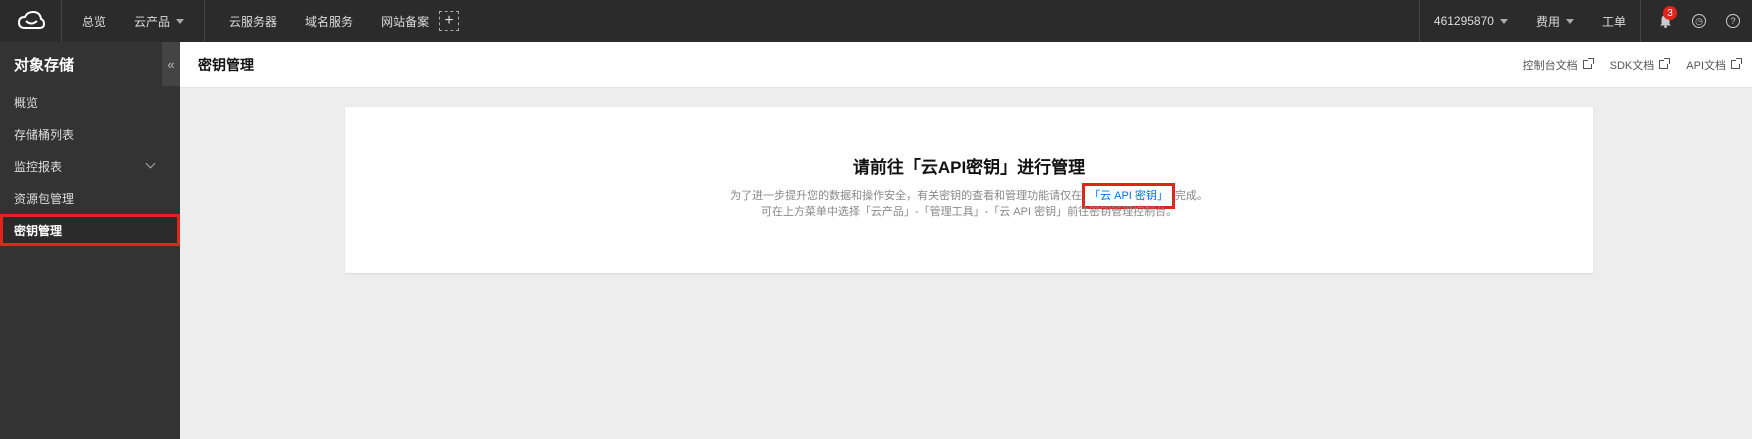 This screenshot has width=1752, height=439. What do you see at coordinates (90, 102) in the screenshot?
I see `sidebar-item-overview: 概览` at bounding box center [90, 102].